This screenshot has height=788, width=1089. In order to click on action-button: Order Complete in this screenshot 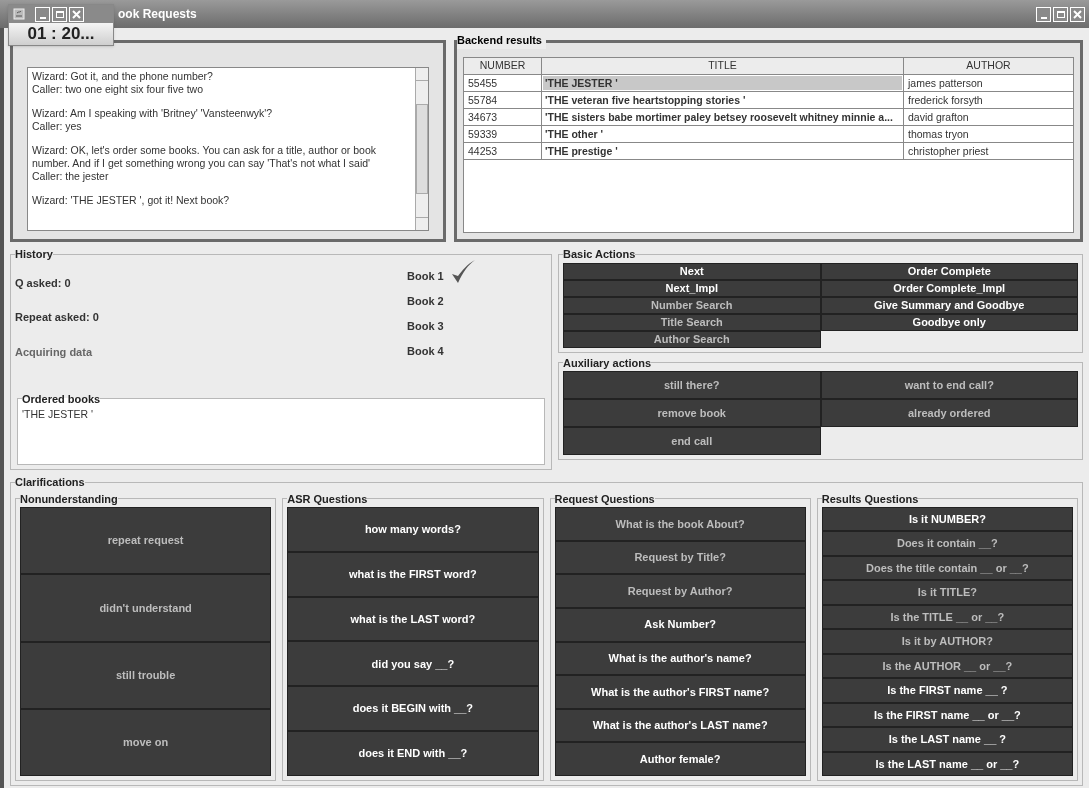, I will do `click(949, 271)`.